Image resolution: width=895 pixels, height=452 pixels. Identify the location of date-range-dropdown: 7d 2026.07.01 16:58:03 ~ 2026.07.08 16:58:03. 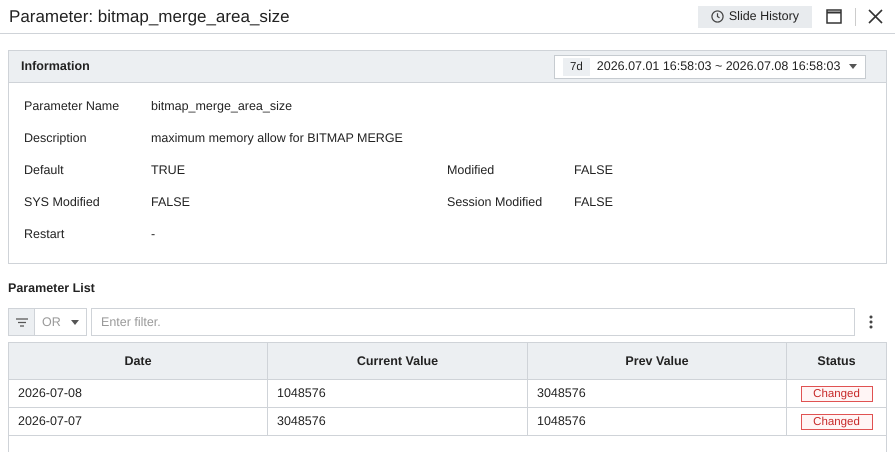
(710, 66).